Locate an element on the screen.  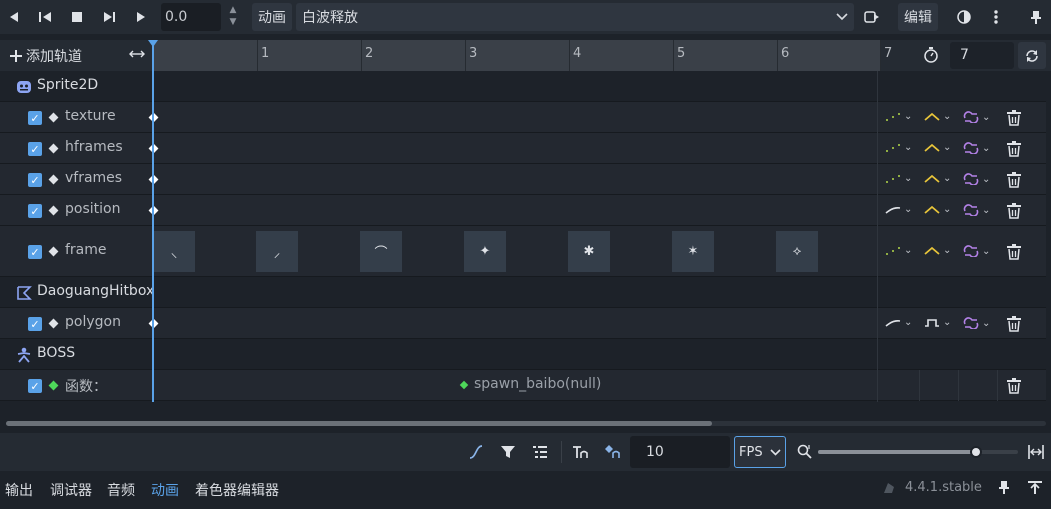
bezier-curve-icon is located at coordinates (476, 452).